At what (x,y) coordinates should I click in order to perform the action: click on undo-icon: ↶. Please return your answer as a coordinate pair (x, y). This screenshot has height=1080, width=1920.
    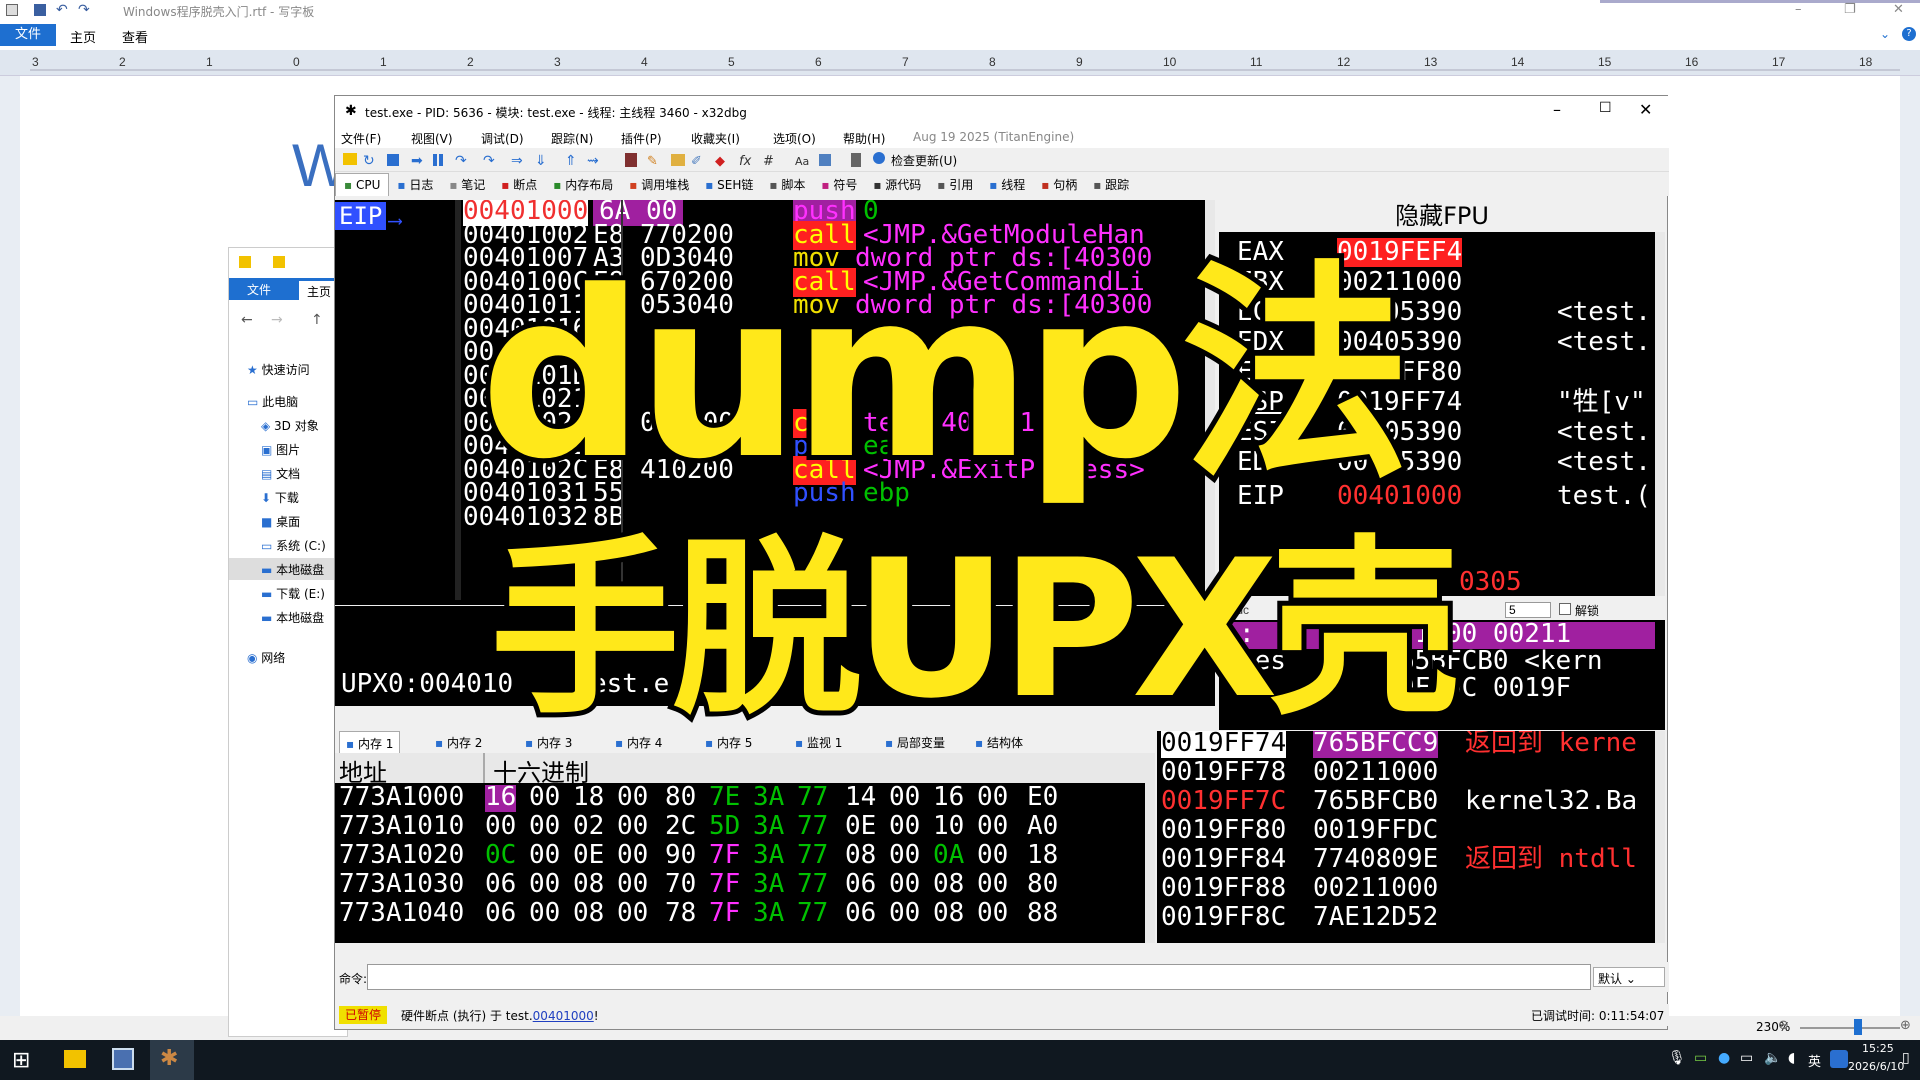
    Looking at the image, I should click on (62, 10).